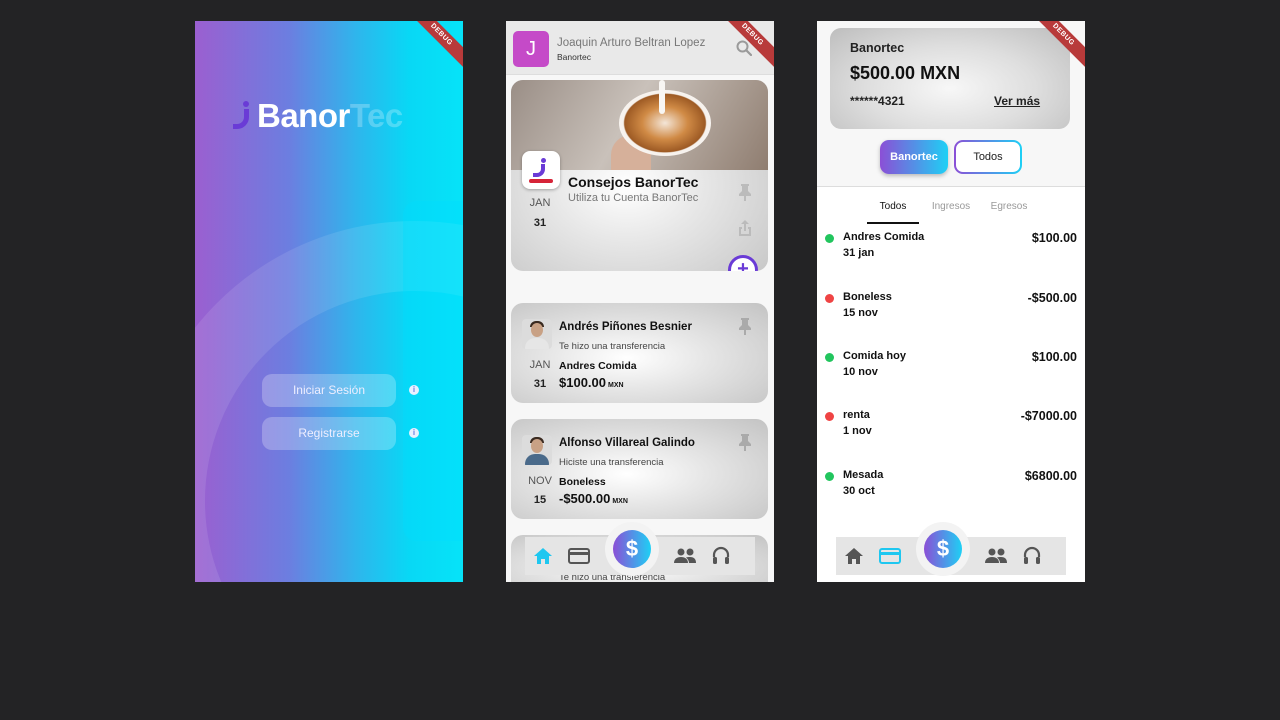 This screenshot has width=1280, height=720. Describe the element at coordinates (877, 101) in the screenshot. I see `account-number: ******4321` at that location.